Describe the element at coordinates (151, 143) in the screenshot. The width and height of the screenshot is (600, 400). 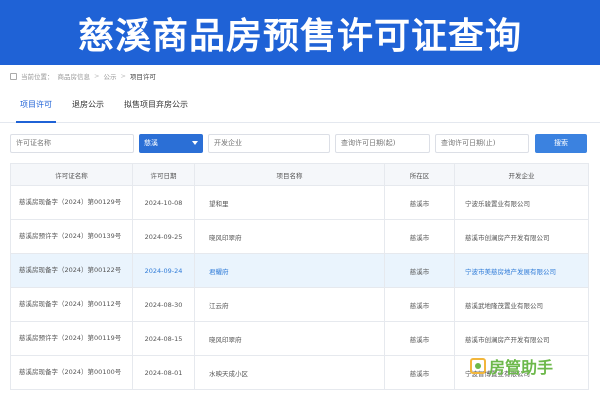
I see `district-select-value: 慈溪` at that location.